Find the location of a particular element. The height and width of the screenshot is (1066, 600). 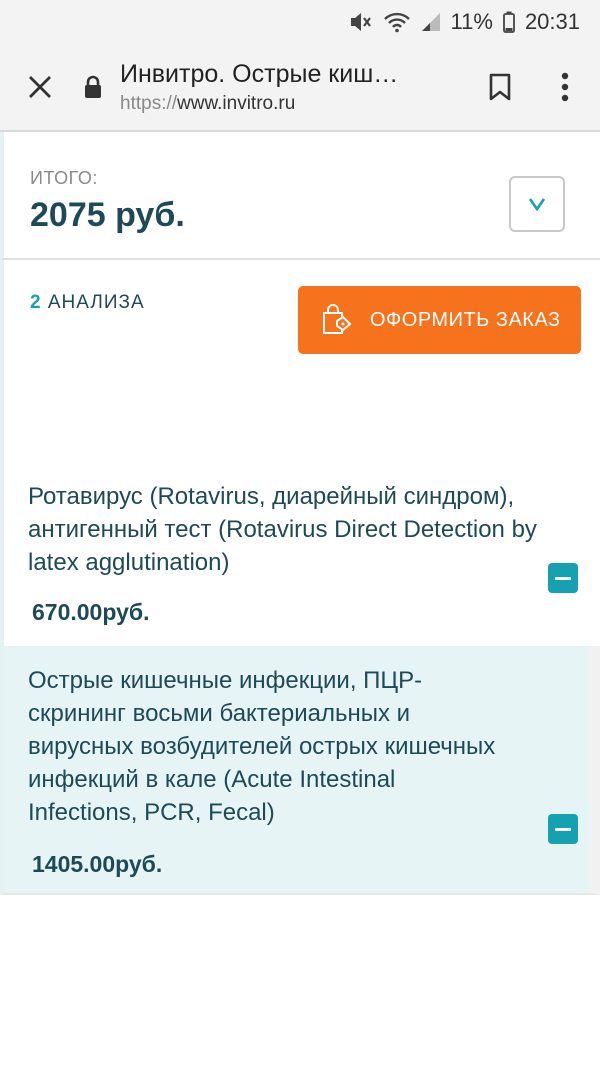

shopping-bag-icon is located at coordinates (336, 320).